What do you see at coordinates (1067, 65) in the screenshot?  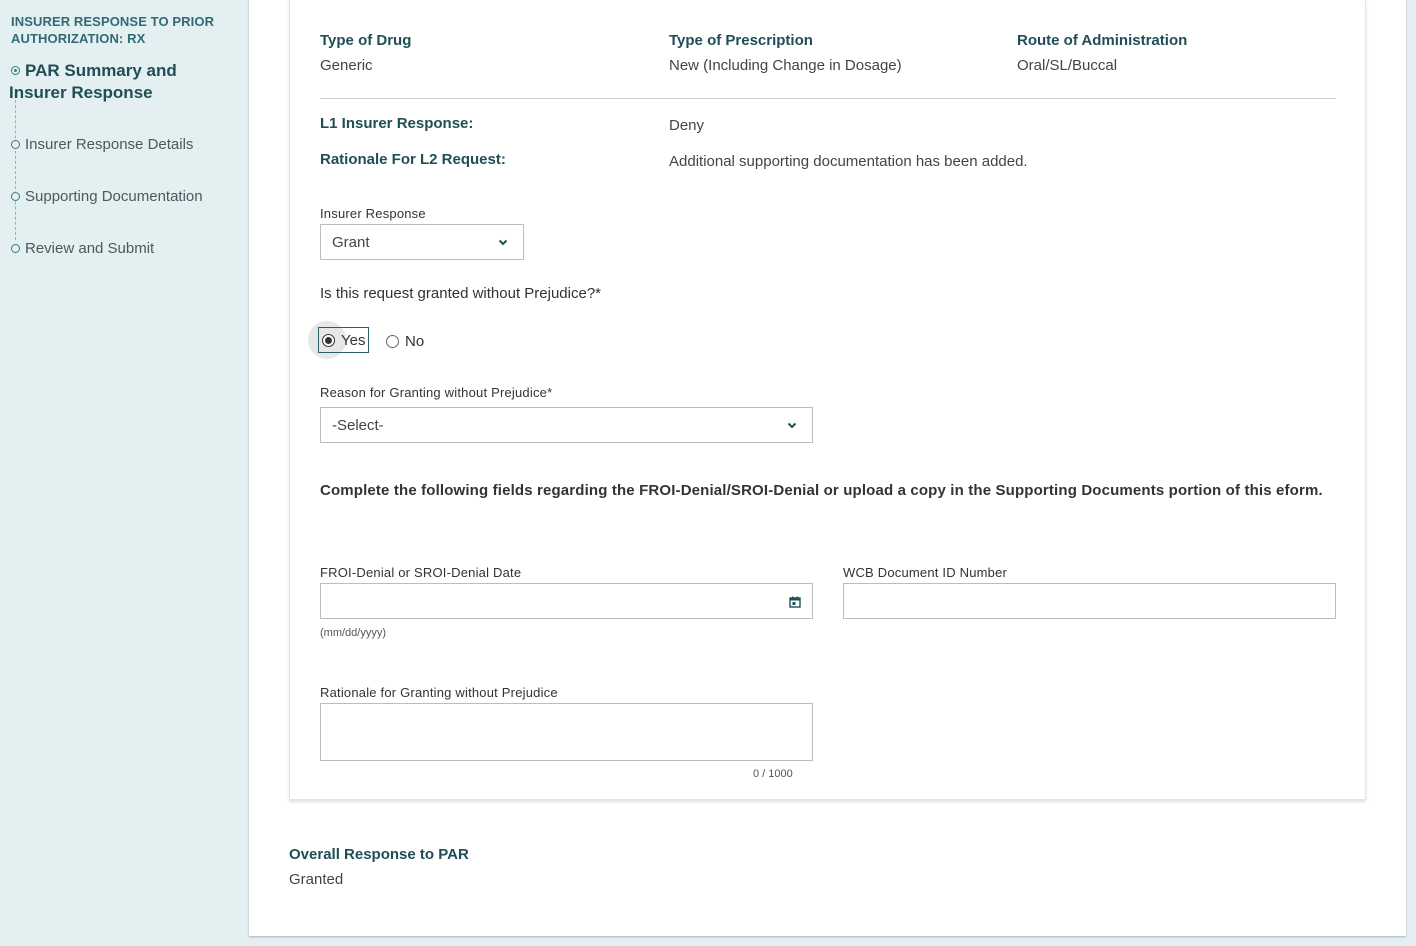 I see `route-of-administration-value: Oral/SL/Buccal` at bounding box center [1067, 65].